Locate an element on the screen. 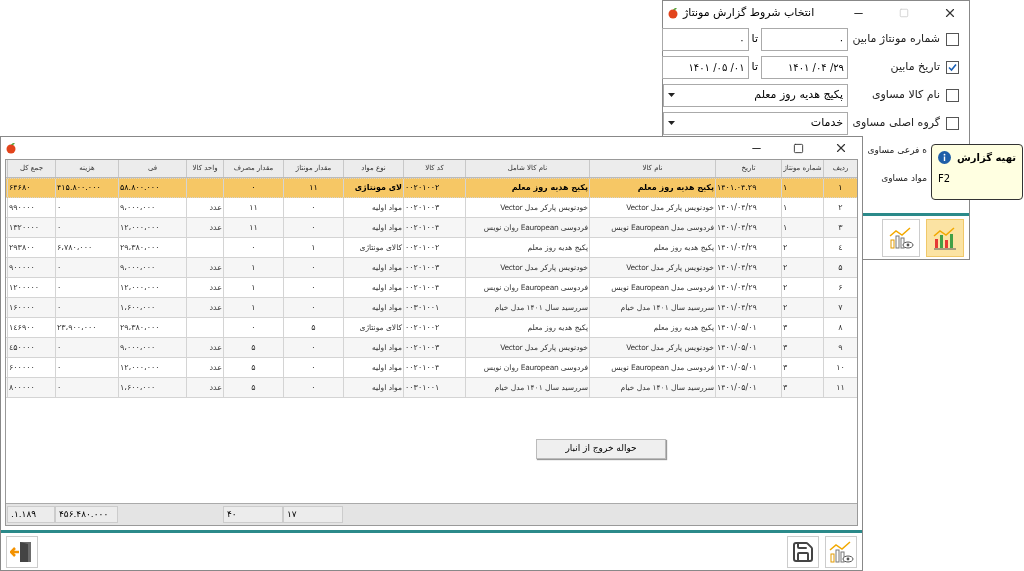 This screenshot has height=571, width=1024. table-cell: ۱،۶۰۰،۰۰۰ is located at coordinates (152, 387).